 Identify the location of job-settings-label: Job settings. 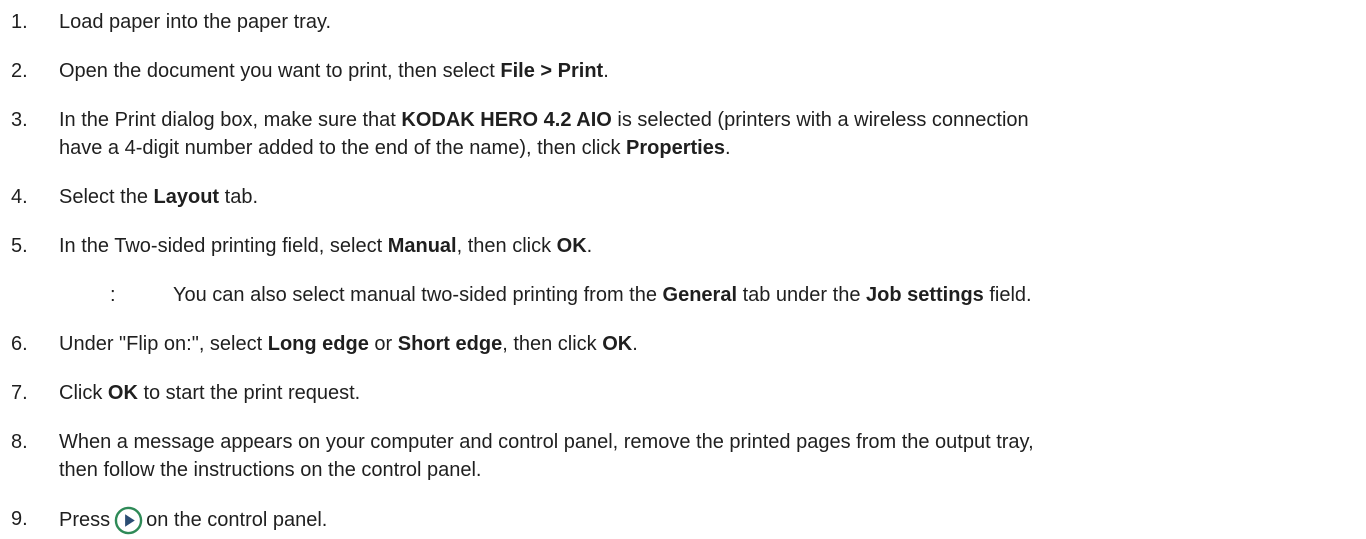
(925, 295).